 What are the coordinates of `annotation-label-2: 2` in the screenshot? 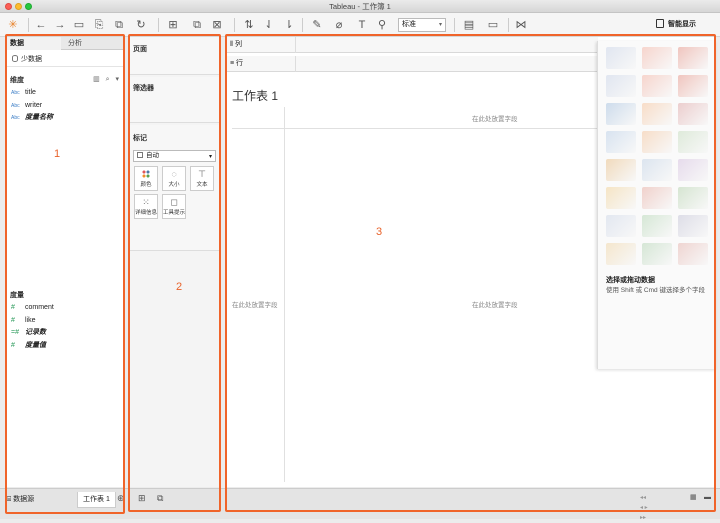 It's located at (179, 287).